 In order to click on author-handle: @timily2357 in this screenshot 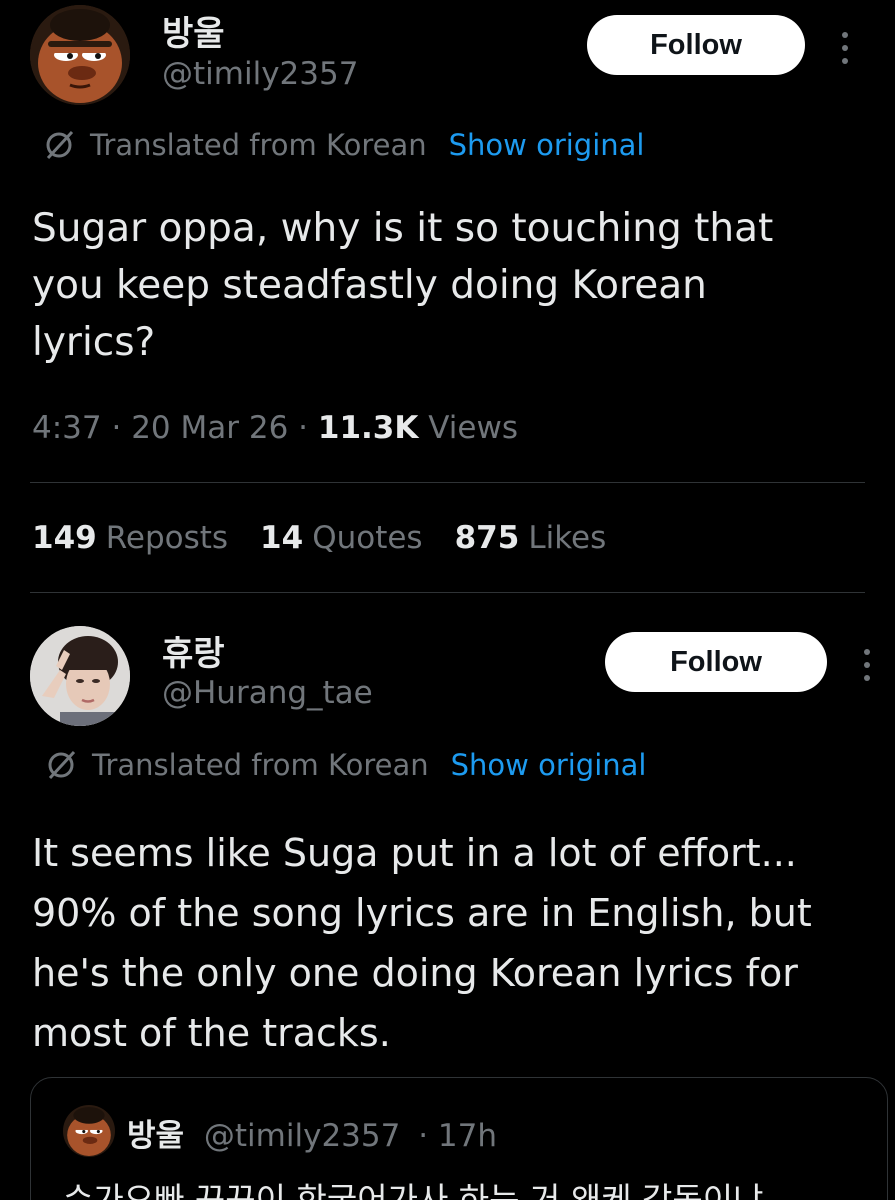, I will do `click(260, 74)`.